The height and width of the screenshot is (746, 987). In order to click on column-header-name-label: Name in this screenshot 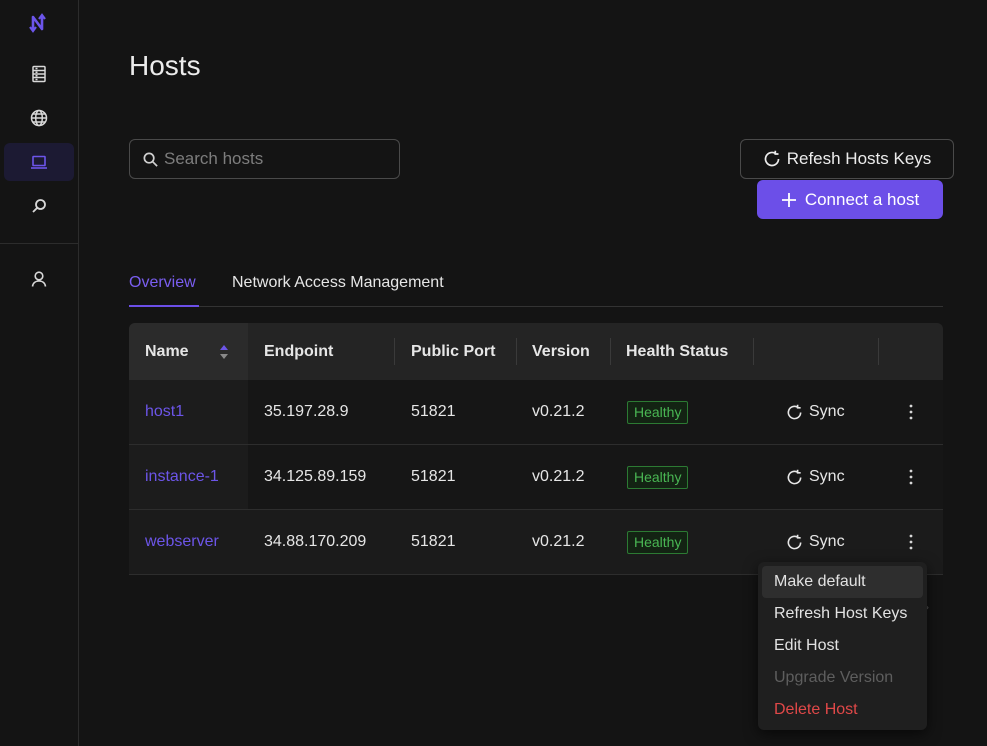, I will do `click(167, 351)`.